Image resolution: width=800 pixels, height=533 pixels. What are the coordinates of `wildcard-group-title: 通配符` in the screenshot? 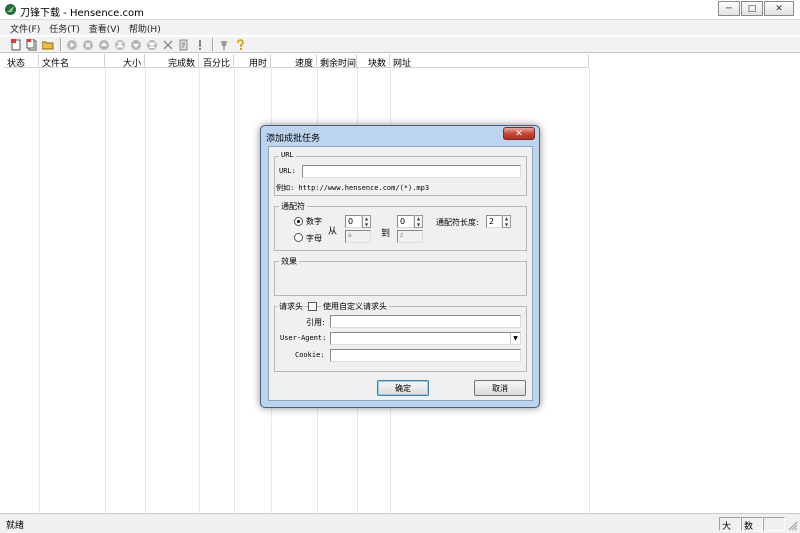 It's located at (293, 206).